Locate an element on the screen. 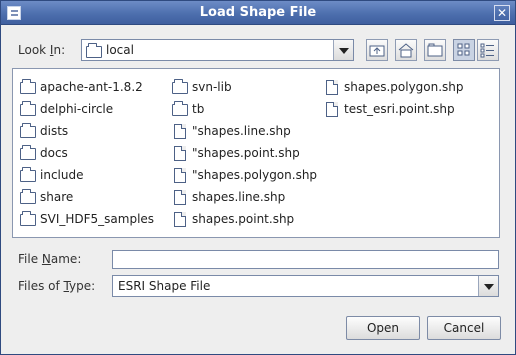 This screenshot has width=516, height=355. list-item: SVI_HDF5_samples is located at coordinates (93, 220).